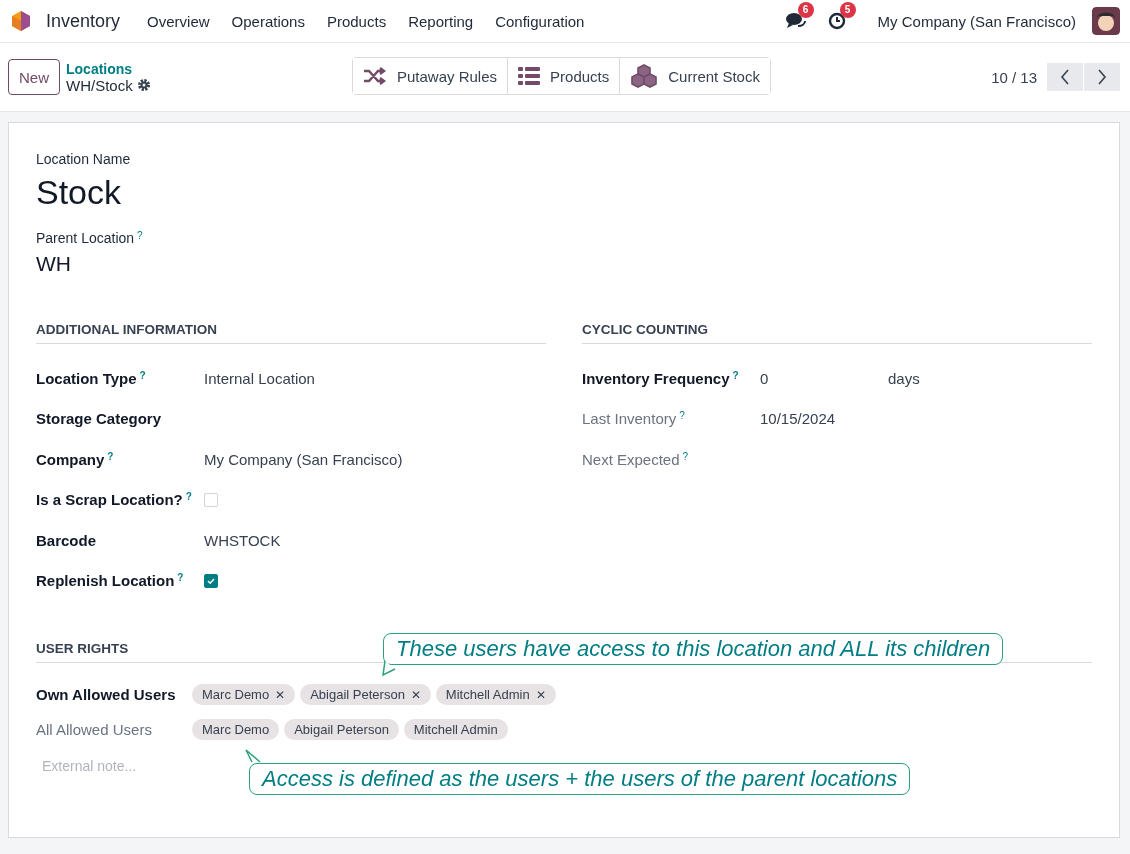 The height and width of the screenshot is (854, 1130). Describe the element at coordinates (356, 21) in the screenshot. I see `menu-item: Products` at that location.